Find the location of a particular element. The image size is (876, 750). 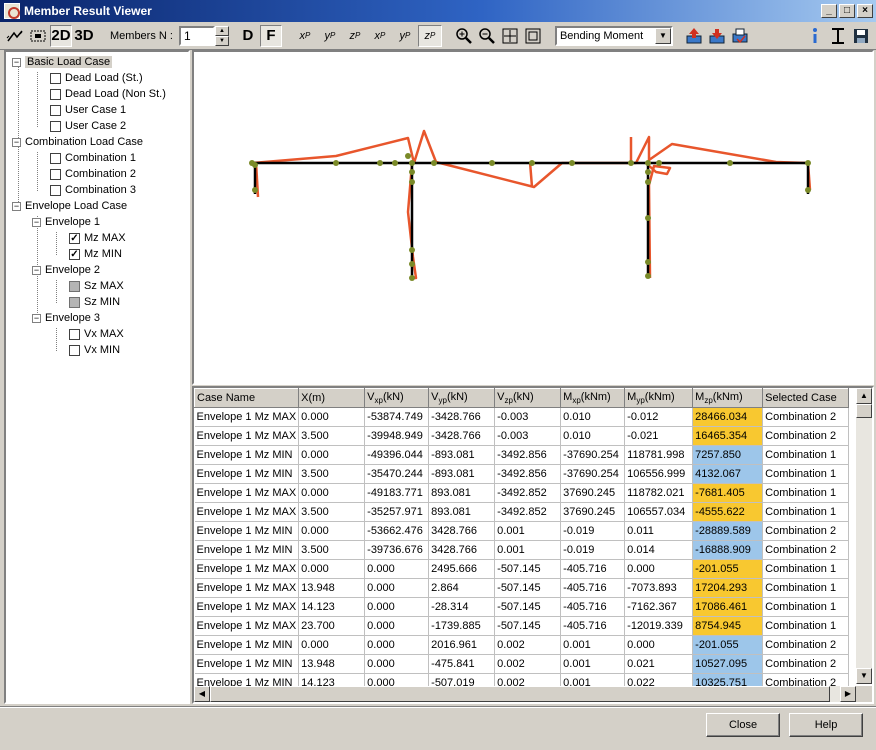

table-cell: 2.864 is located at coordinates (462, 588).